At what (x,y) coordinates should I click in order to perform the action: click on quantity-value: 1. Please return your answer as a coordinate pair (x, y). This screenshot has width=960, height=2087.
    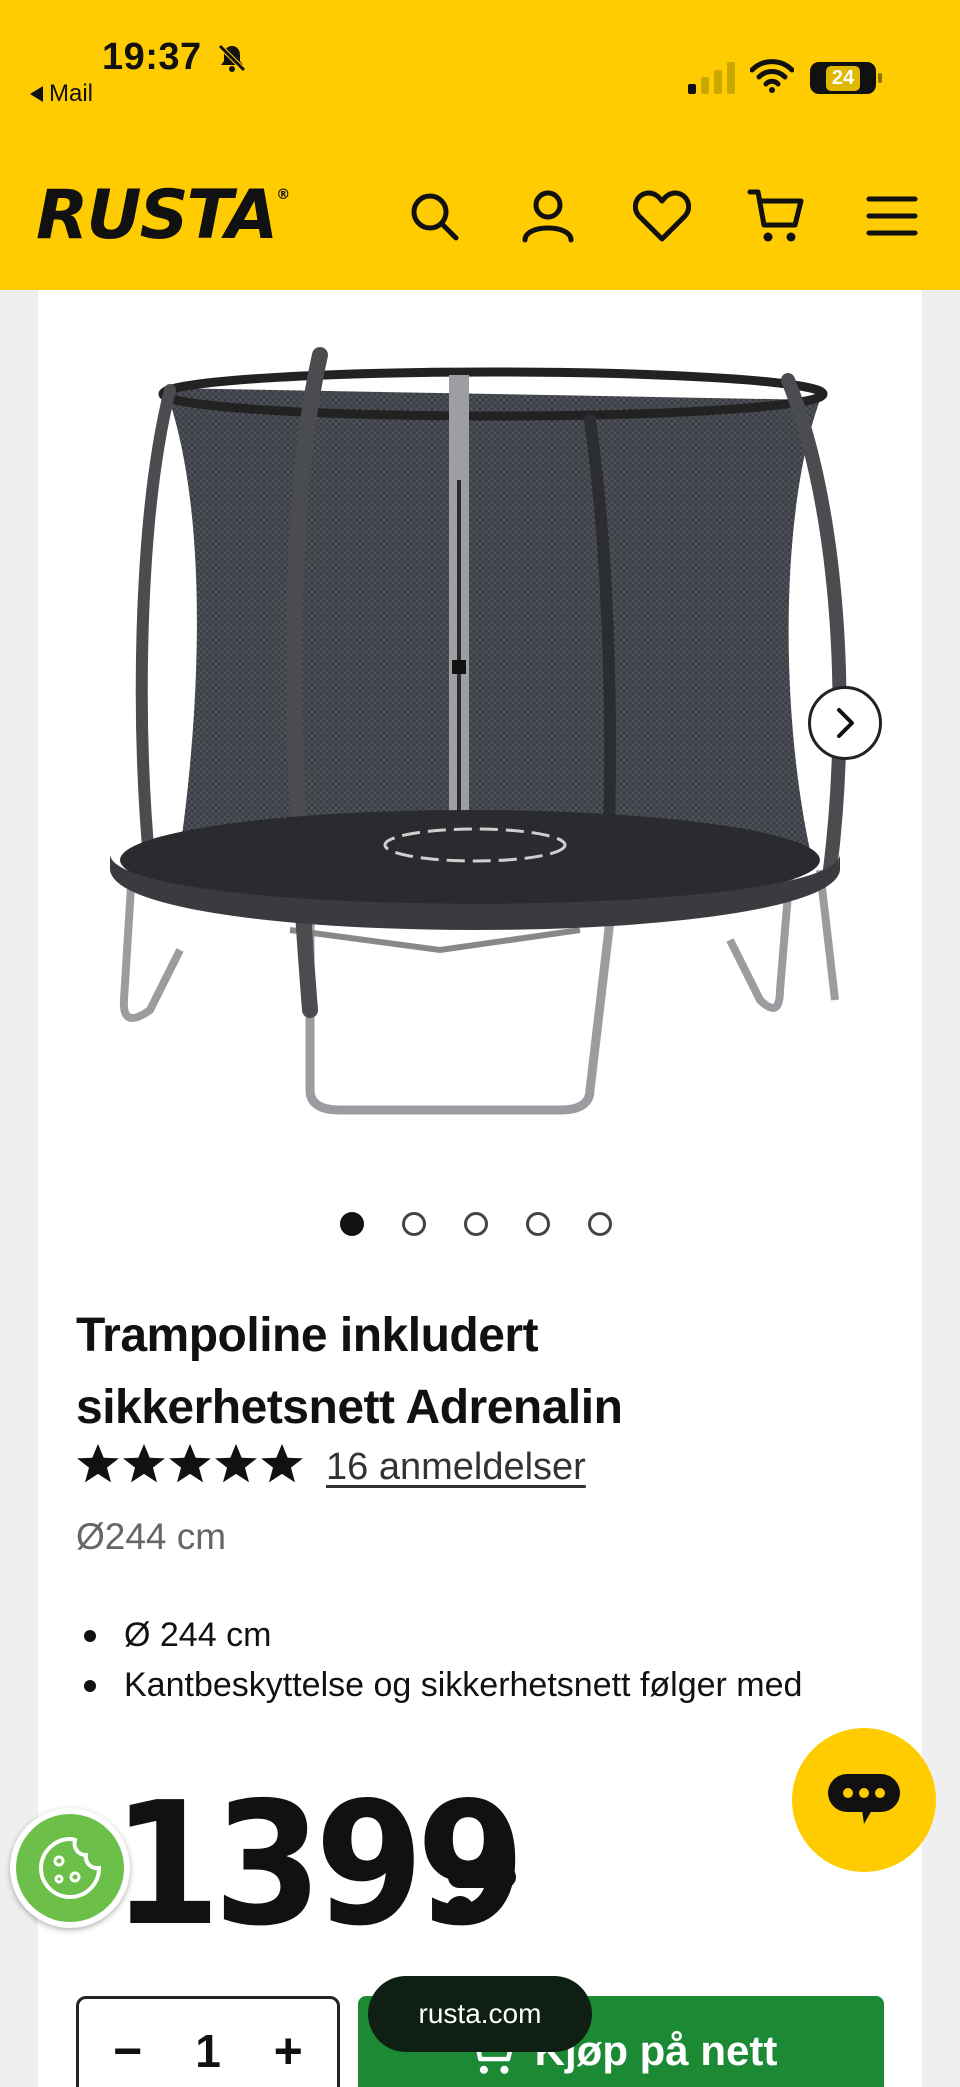
    Looking at the image, I should click on (208, 2051).